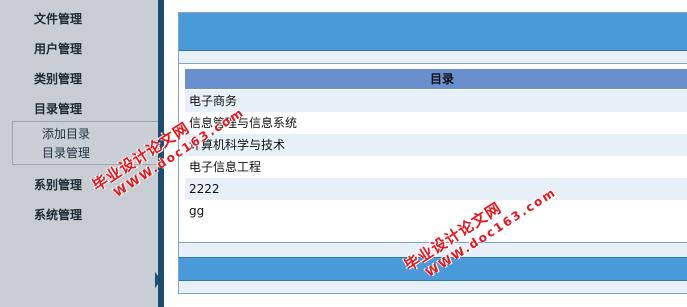 The image size is (687, 307). What do you see at coordinates (158, 280) in the screenshot?
I see `collapse-arrow-icon` at bounding box center [158, 280].